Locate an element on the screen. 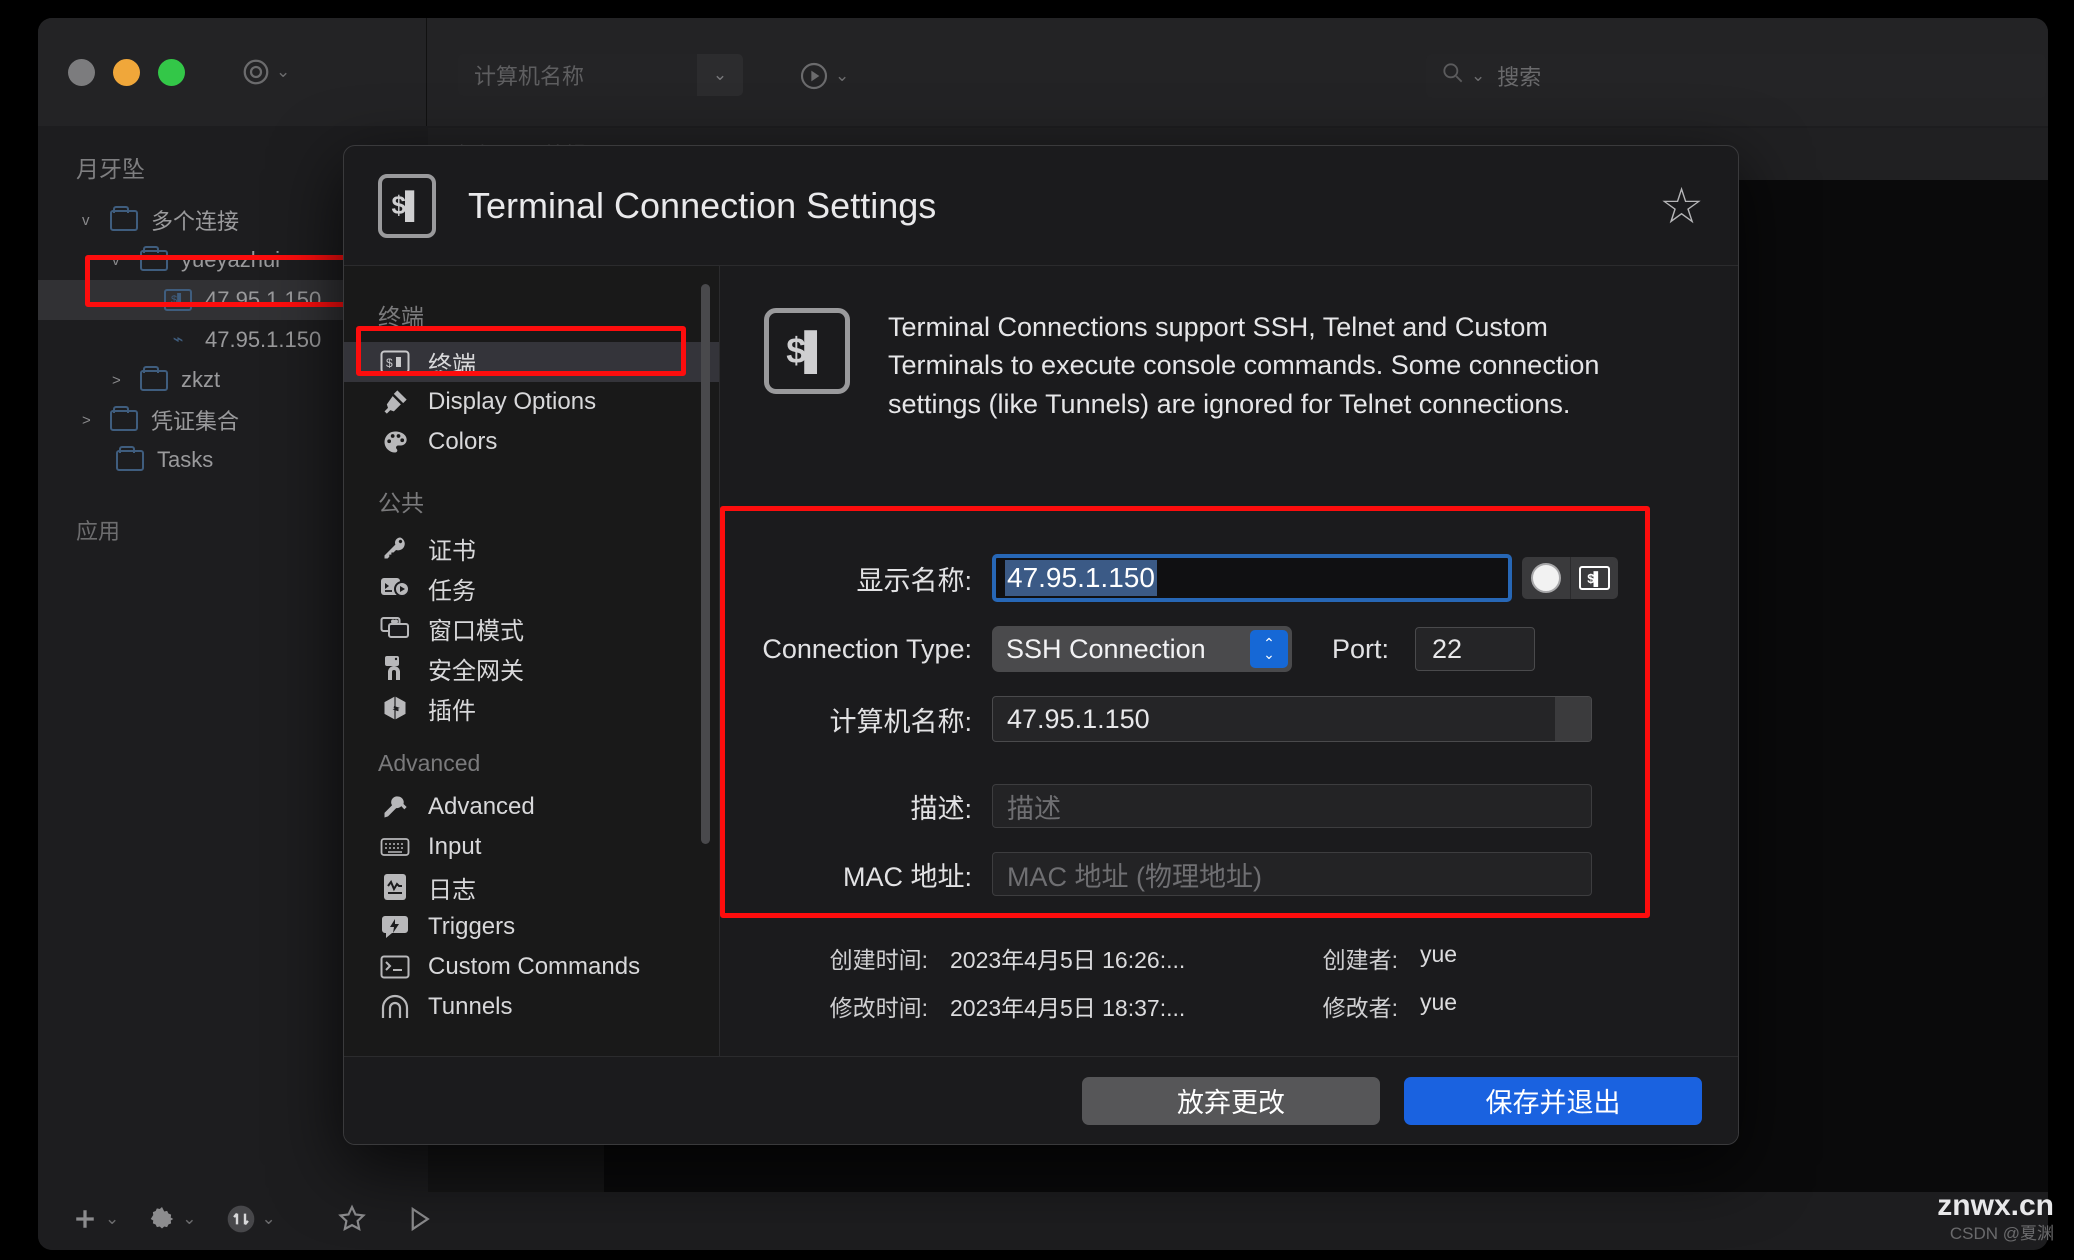 Image resolution: width=2074 pixels, height=1260 pixels. save-and-exit-button: 保存并退出 is located at coordinates (1553, 1100).